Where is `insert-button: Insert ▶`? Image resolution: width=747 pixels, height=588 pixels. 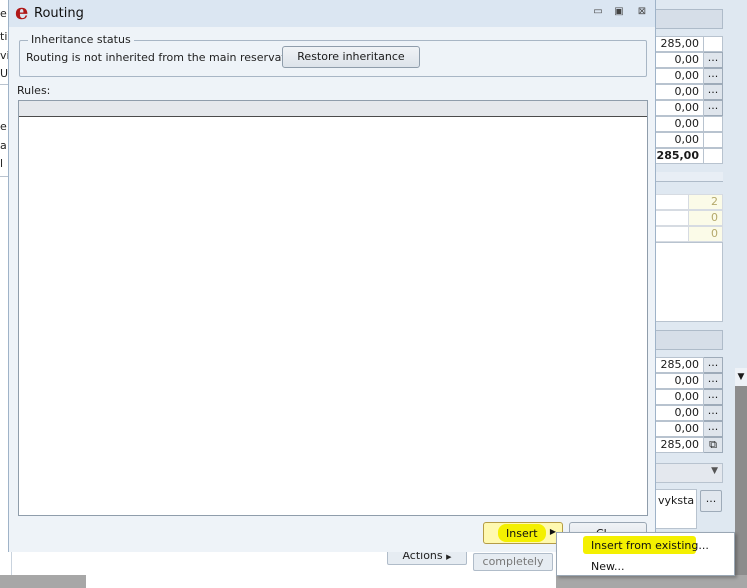 insert-button: Insert ▶ is located at coordinates (523, 533).